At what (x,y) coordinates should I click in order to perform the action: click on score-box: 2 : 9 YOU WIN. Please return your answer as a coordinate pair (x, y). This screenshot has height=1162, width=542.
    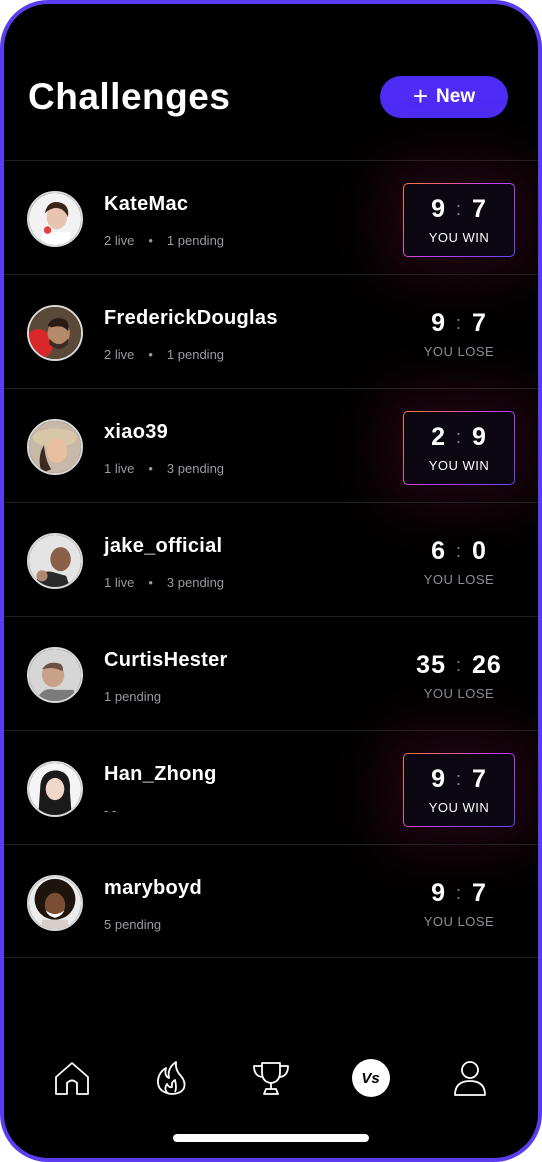
    Looking at the image, I should click on (459, 448).